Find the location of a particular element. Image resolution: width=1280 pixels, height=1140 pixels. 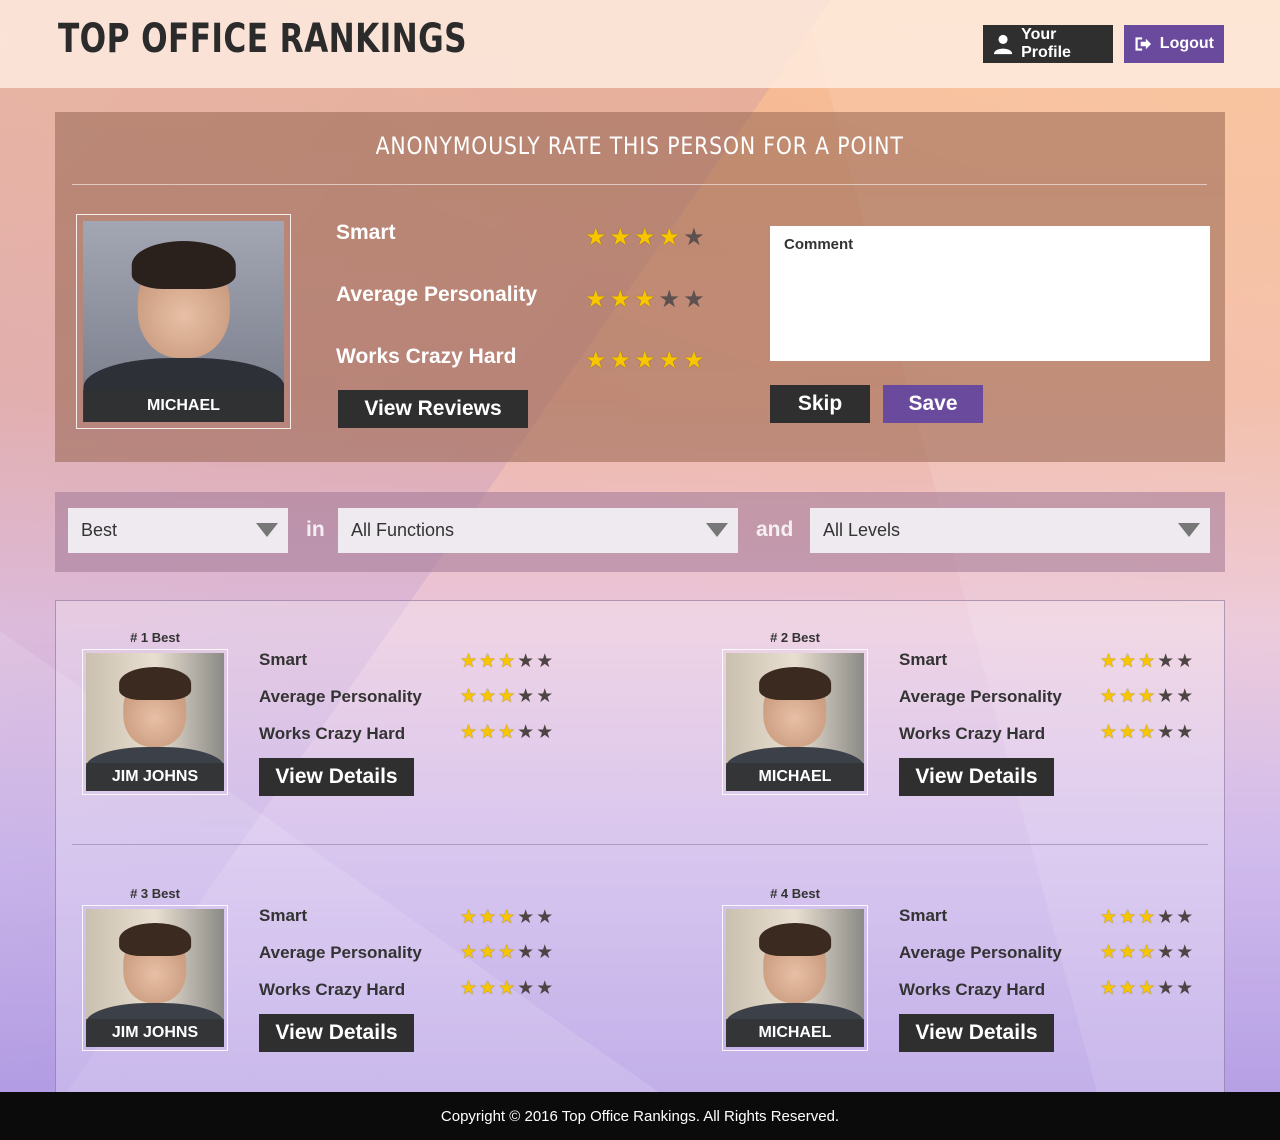

level-select-value: All Levels is located at coordinates (862, 530).